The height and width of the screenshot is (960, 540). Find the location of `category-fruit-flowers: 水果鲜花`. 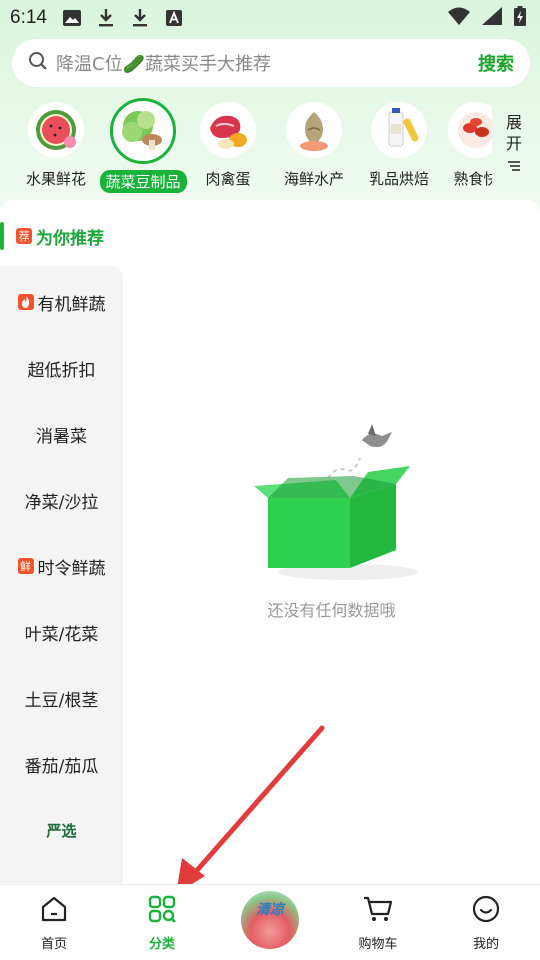

category-fruit-flowers: 水果鲜花 is located at coordinates (56, 143).